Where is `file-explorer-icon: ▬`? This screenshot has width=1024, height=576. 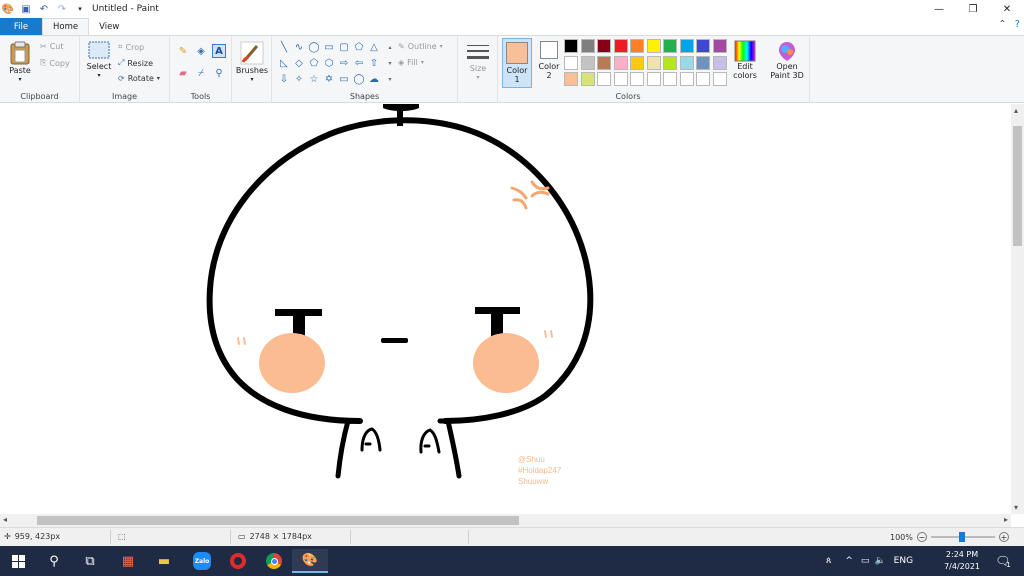
file-explorer-icon: ▬ is located at coordinates (164, 561).